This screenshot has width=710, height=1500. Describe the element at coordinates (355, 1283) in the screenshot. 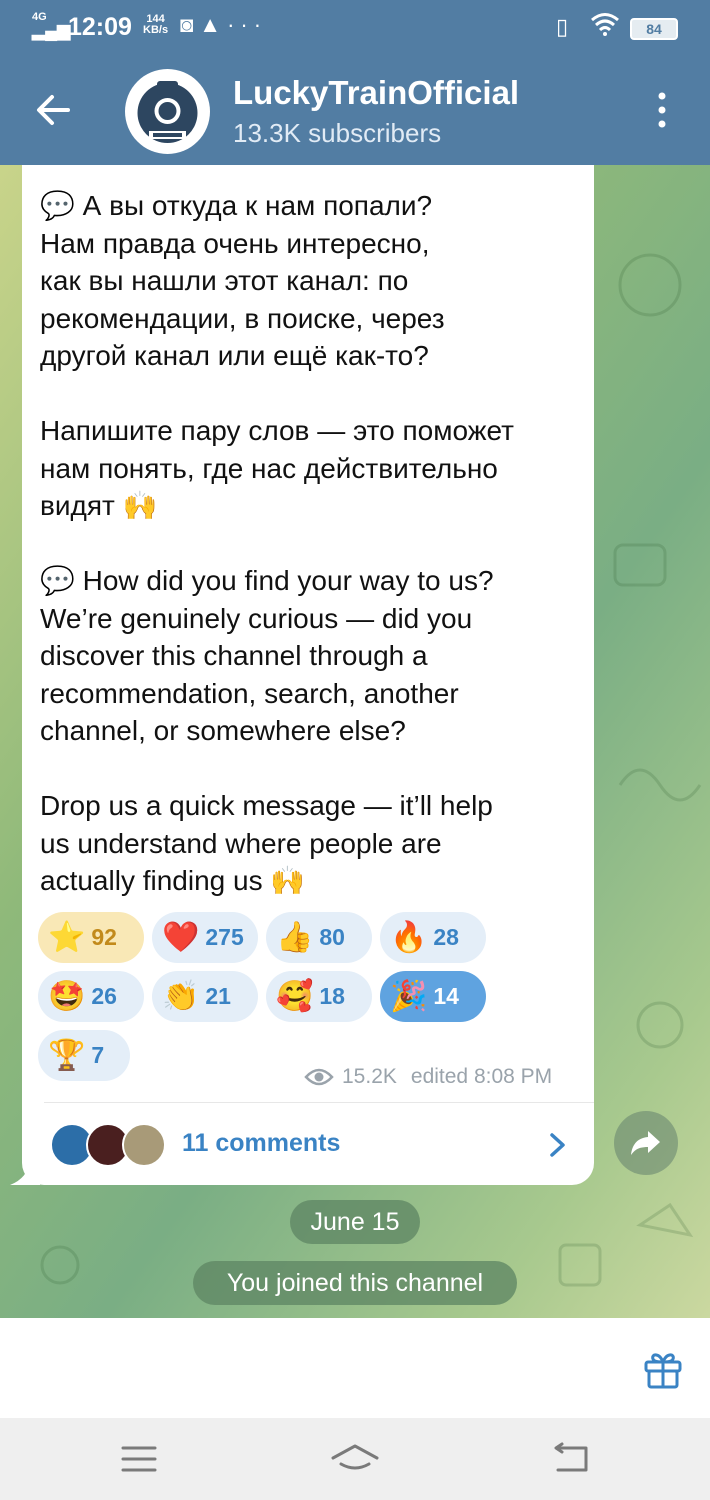

I see `service-message: You joined this channel` at that location.